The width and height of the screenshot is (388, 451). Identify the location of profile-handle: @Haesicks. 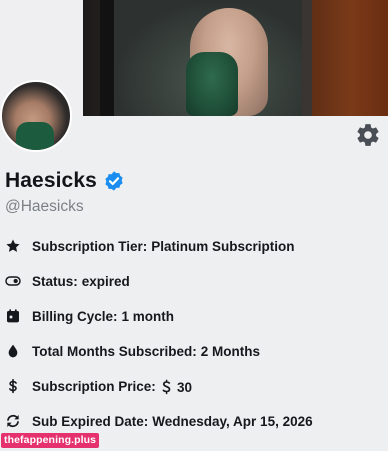
(44, 206).